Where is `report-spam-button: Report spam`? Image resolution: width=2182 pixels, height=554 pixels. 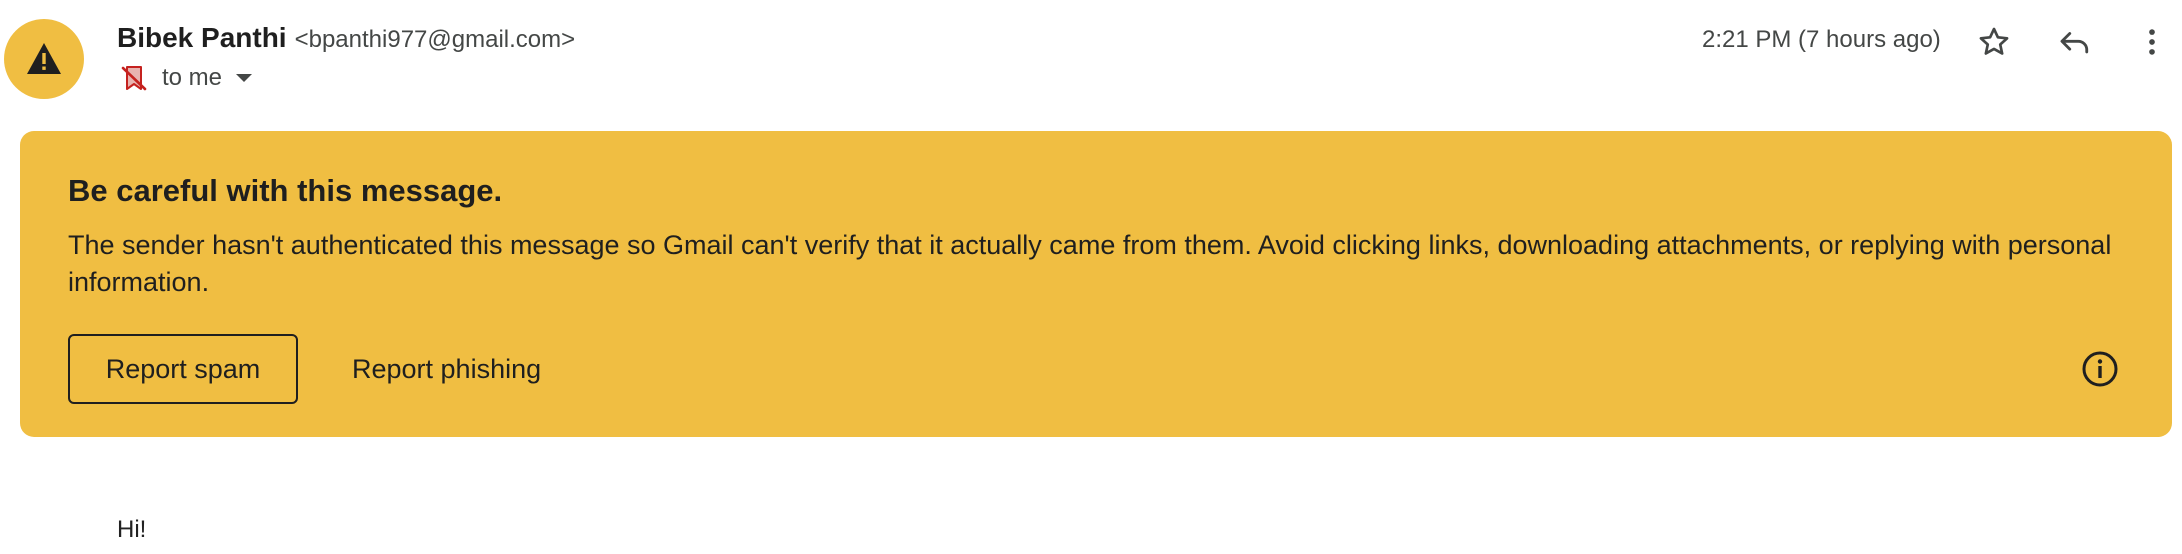
report-spam-button: Report spam is located at coordinates (183, 369).